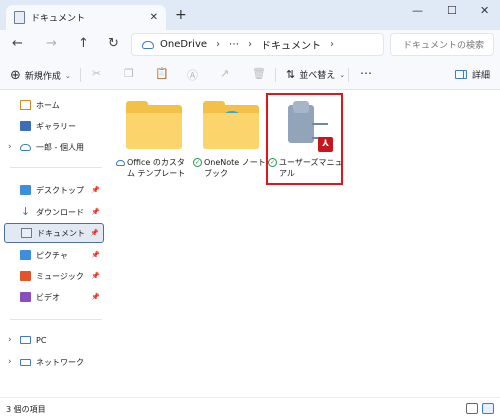 The height and width of the screenshot is (418, 500). I want to click on breadcrumb-onedrive: OneDrive, so click(183, 44).